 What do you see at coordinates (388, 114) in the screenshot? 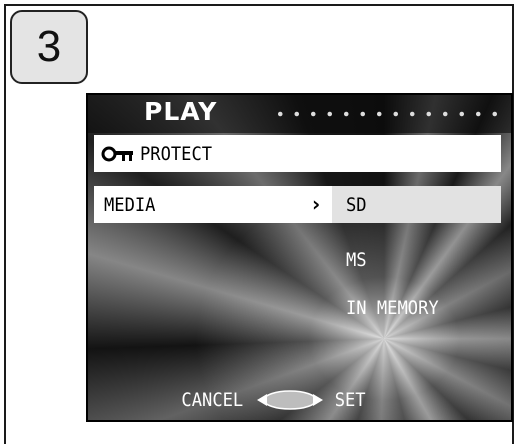
I see `title-dots-decoration` at bounding box center [388, 114].